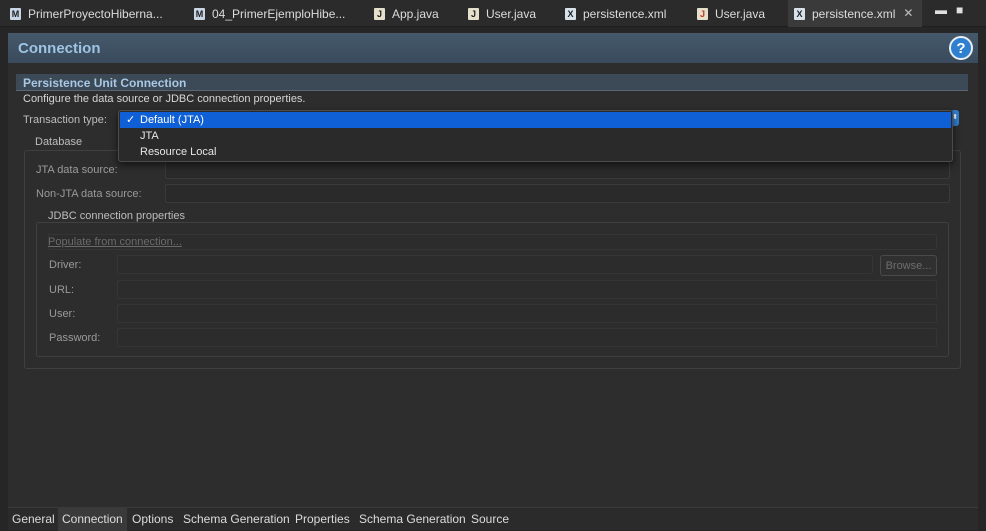 The height and width of the screenshot is (531, 986). I want to click on driver-label: Driver:, so click(65, 265).